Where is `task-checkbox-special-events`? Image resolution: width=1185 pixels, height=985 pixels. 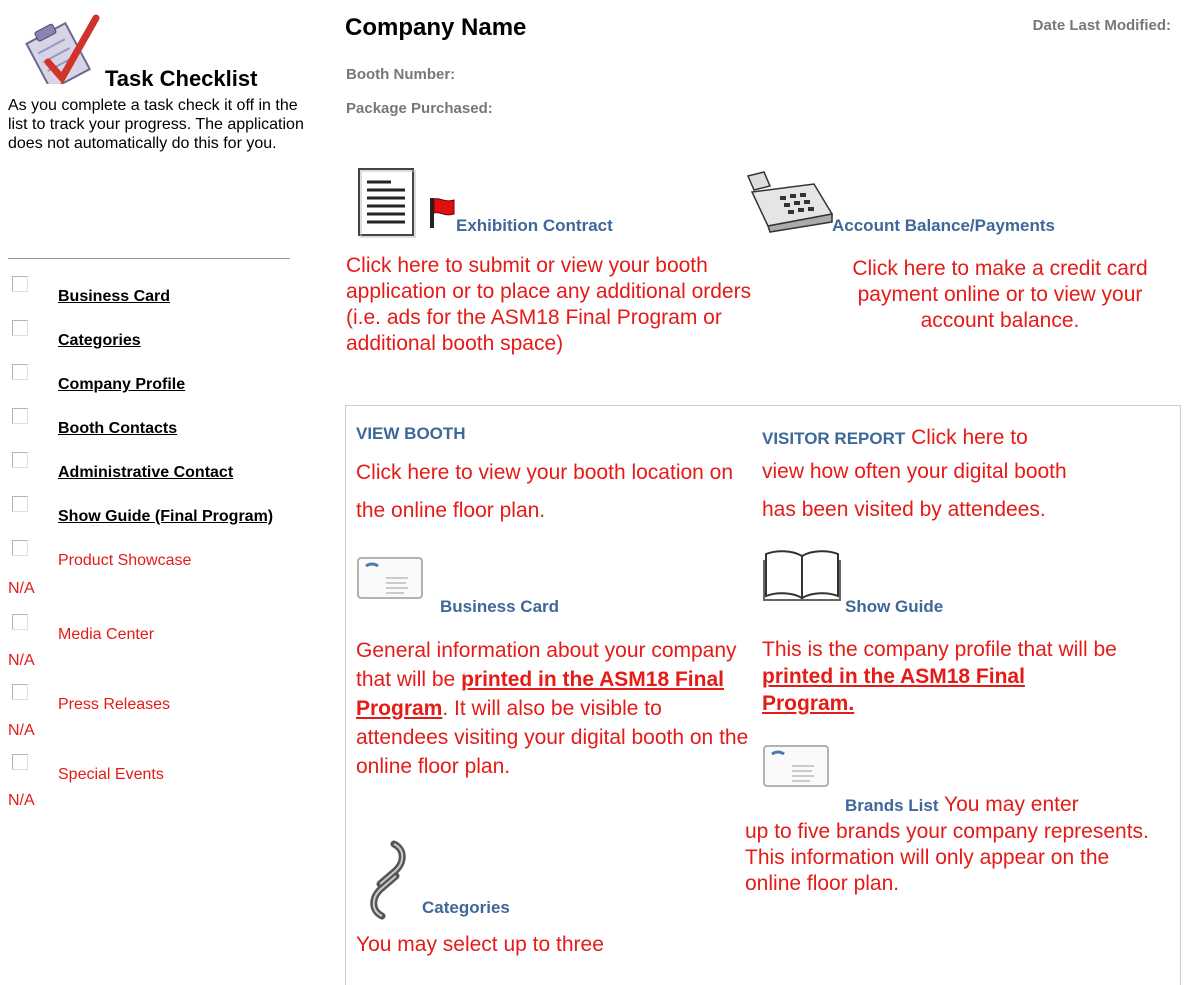
task-checkbox-special-events is located at coordinates (20, 762).